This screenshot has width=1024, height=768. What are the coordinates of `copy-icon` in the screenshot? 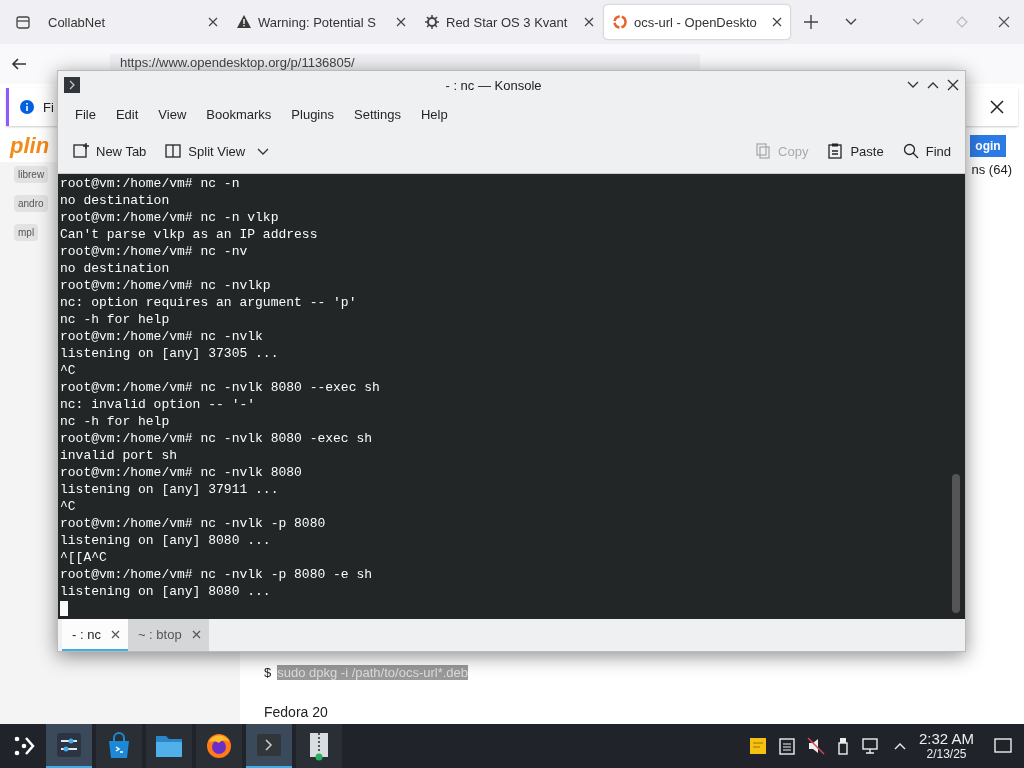 It's located at (763, 151).